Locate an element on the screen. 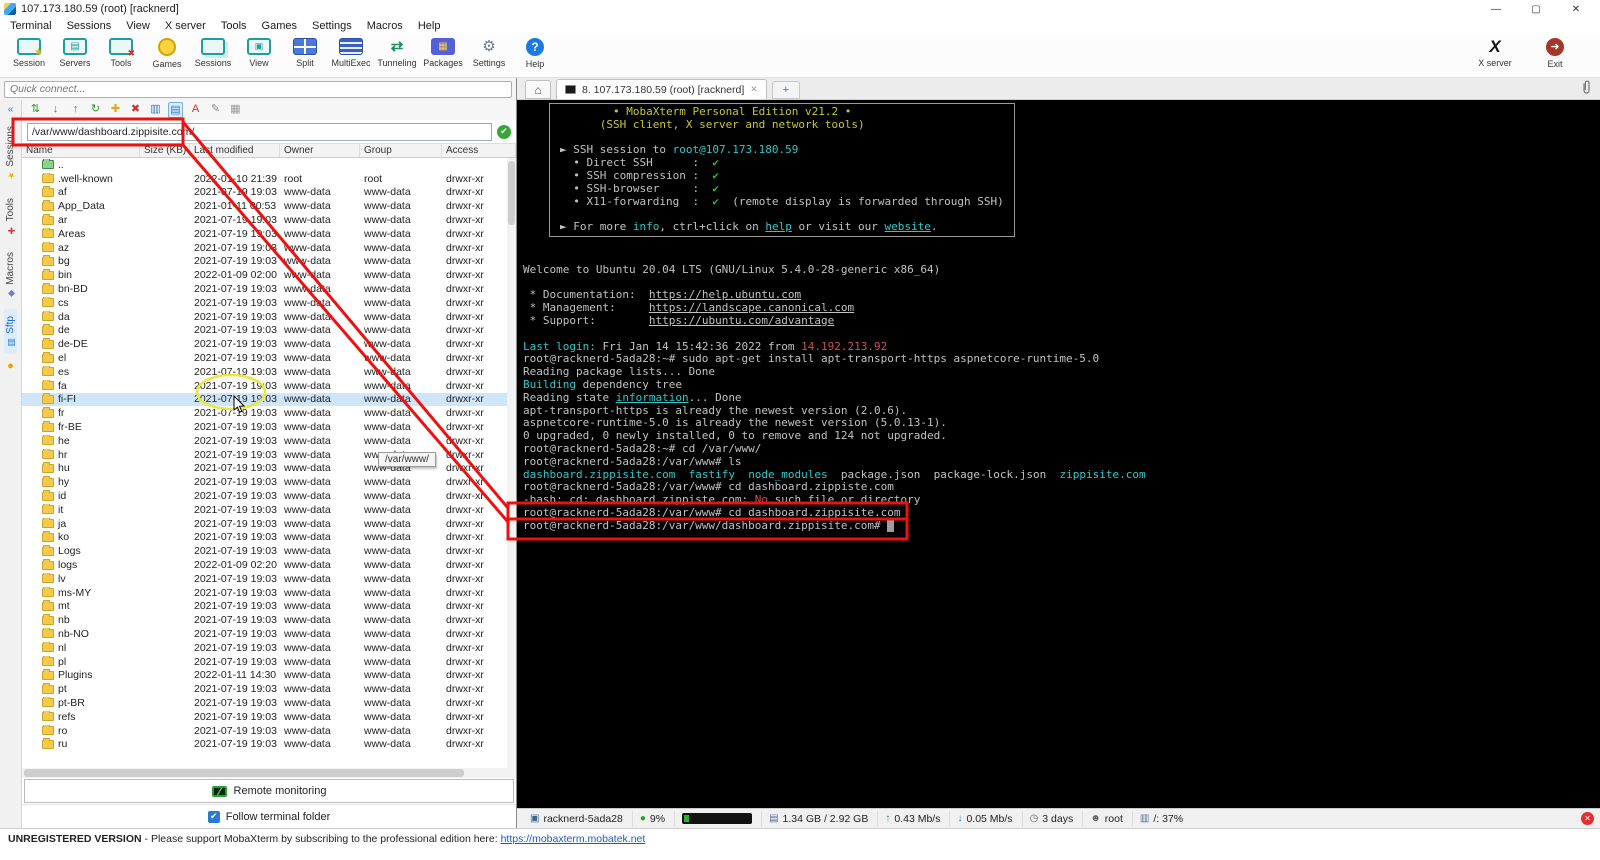 The image size is (1600, 860). menu-view: View is located at coordinates (138, 26).